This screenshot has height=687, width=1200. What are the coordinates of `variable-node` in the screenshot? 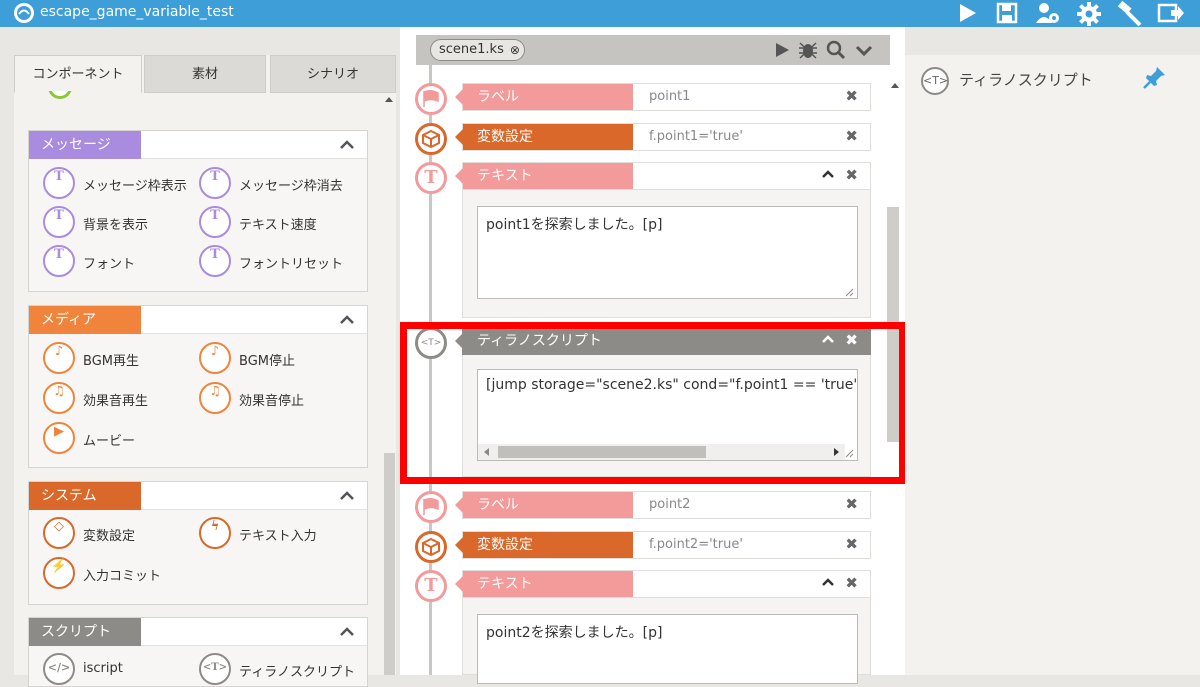 It's located at (431, 547).